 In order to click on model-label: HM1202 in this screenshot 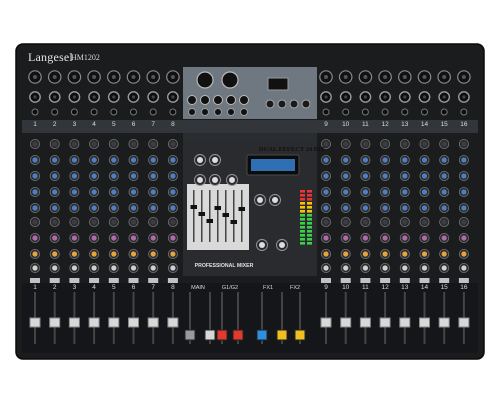, I will do `click(85, 57)`.